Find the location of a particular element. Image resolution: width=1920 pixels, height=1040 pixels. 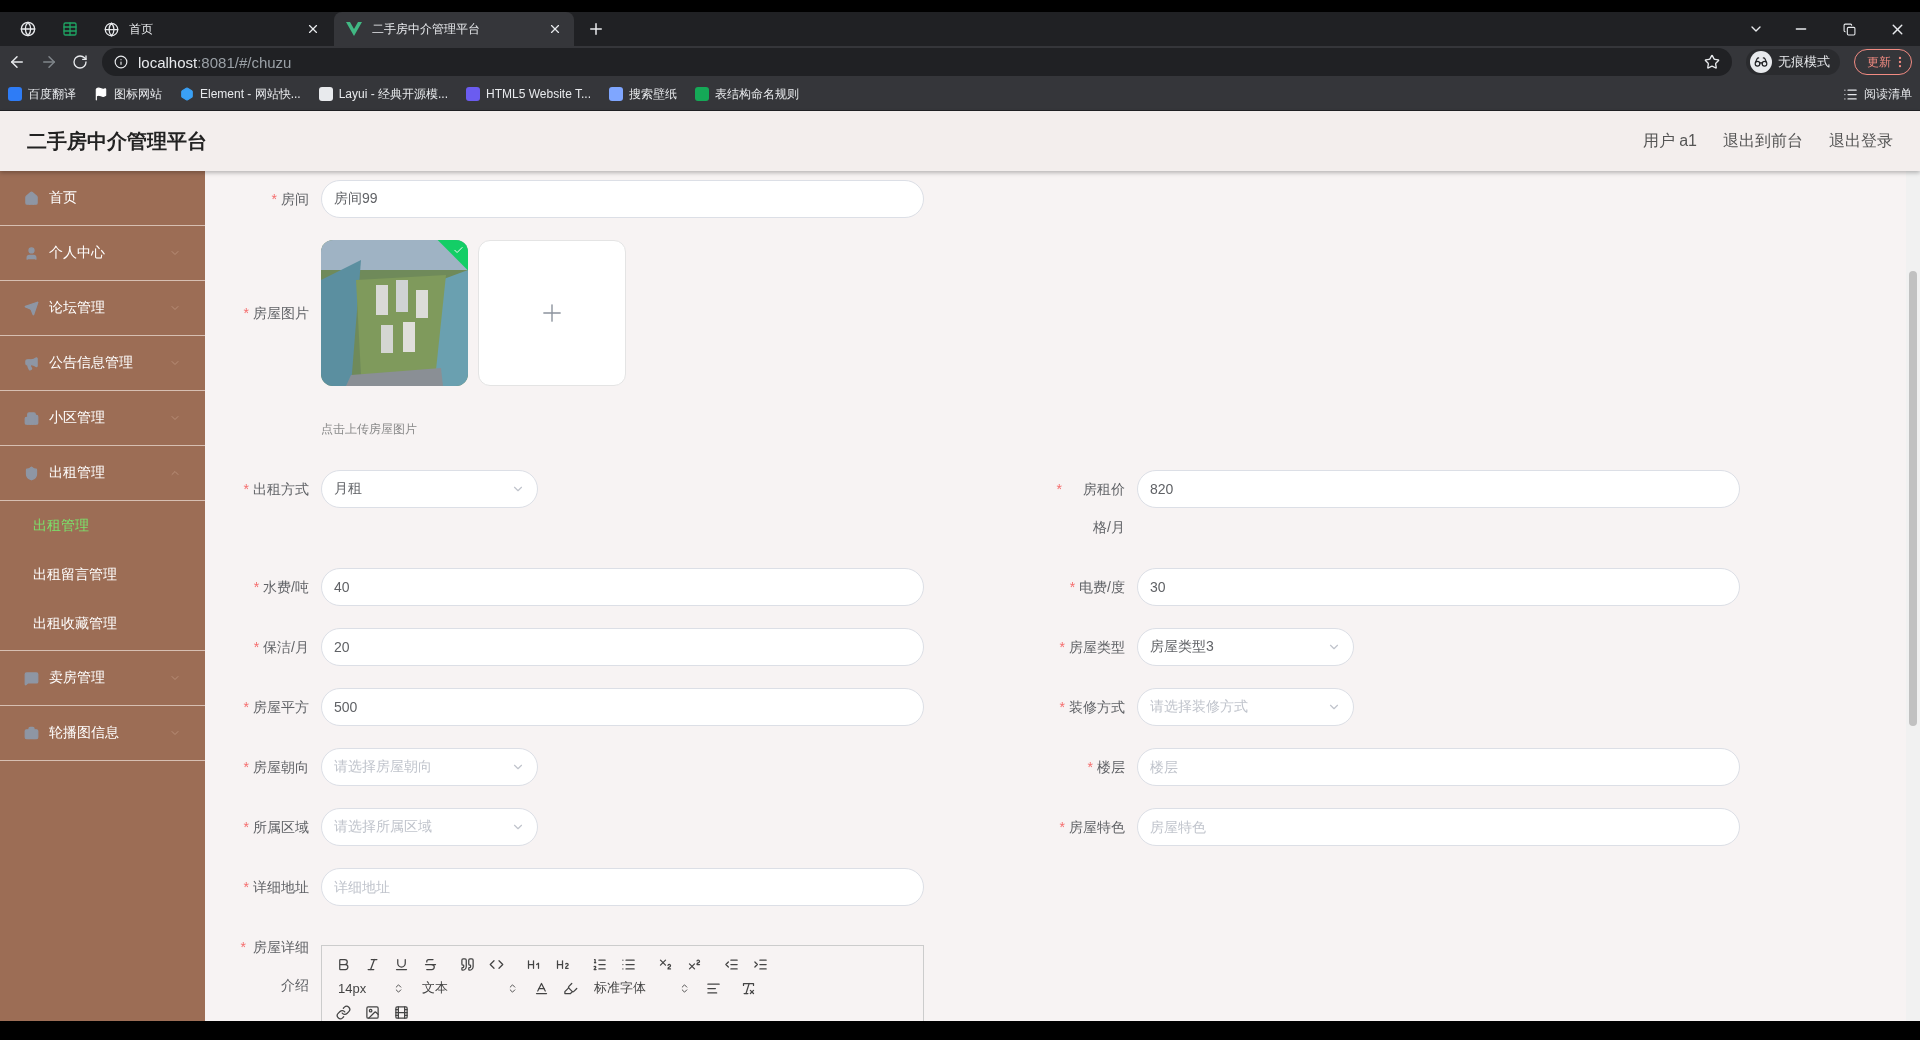

input-field: 详细地址 is located at coordinates (622, 887).